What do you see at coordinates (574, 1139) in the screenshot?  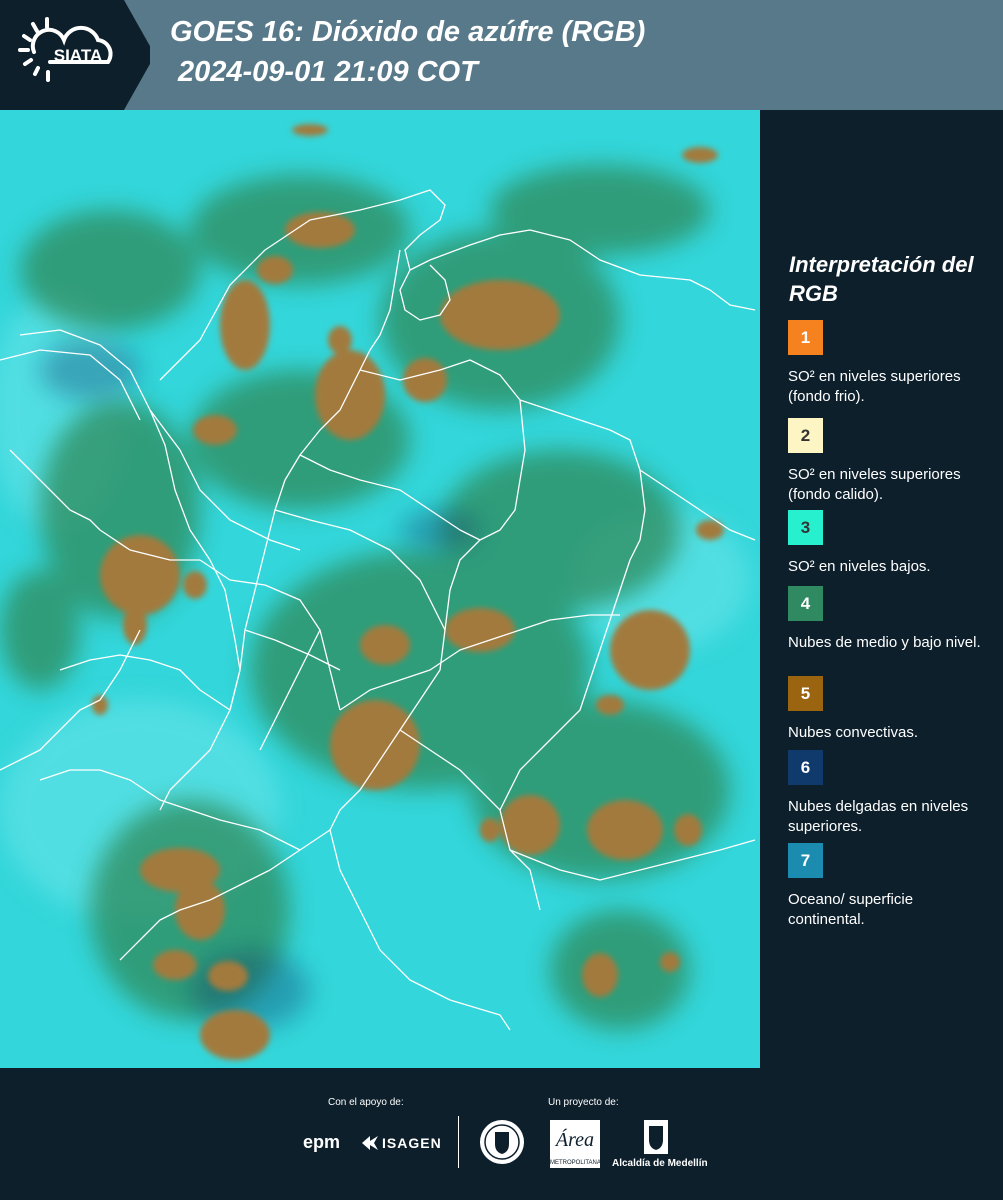 I see `svg-text: Área` at bounding box center [574, 1139].